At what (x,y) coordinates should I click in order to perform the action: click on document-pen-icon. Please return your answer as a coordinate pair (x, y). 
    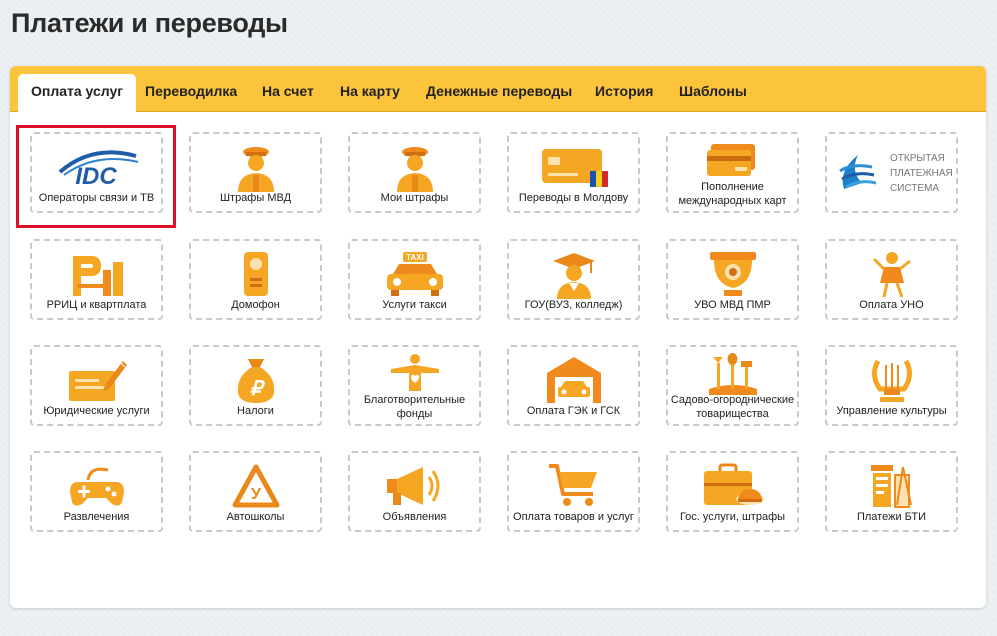
    Looking at the image, I should click on (96, 380).